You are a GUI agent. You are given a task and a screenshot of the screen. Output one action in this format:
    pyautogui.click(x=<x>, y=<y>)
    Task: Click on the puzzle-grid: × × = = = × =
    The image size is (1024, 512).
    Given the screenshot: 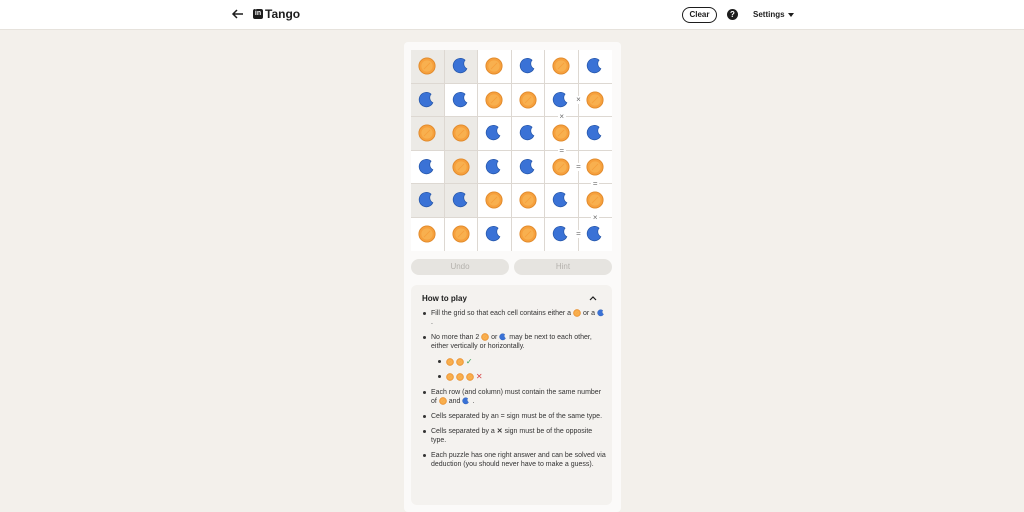 What is the action you would take?
    pyautogui.click(x=511, y=150)
    